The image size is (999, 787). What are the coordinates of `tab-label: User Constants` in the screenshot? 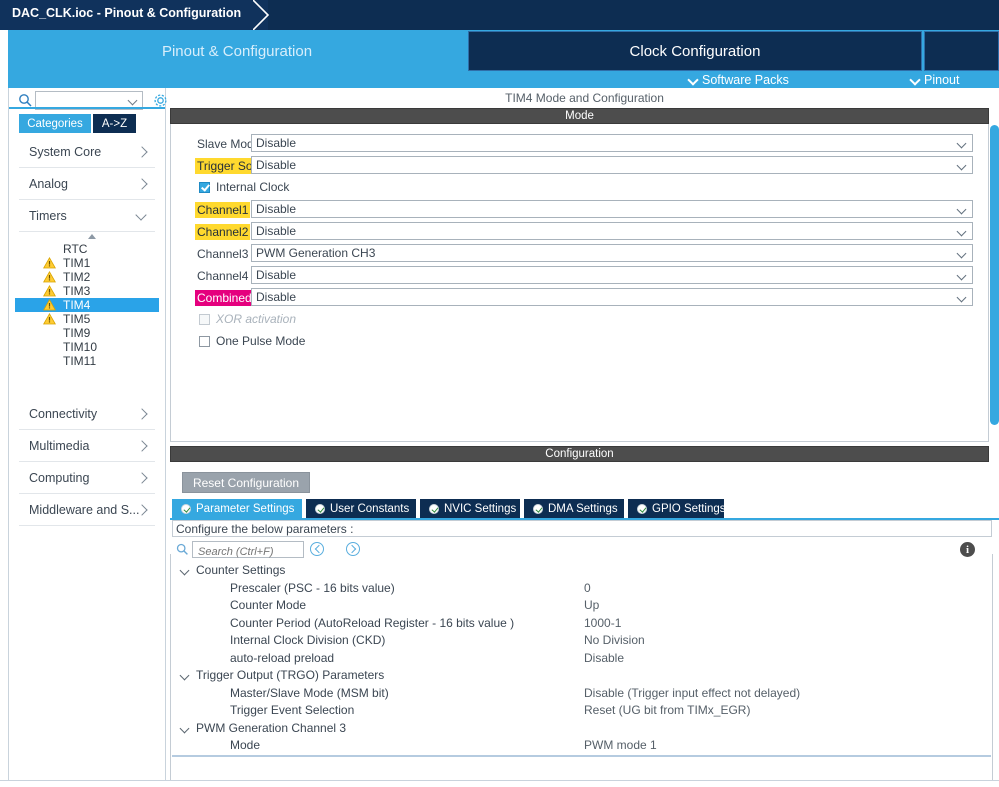 It's located at (370, 508).